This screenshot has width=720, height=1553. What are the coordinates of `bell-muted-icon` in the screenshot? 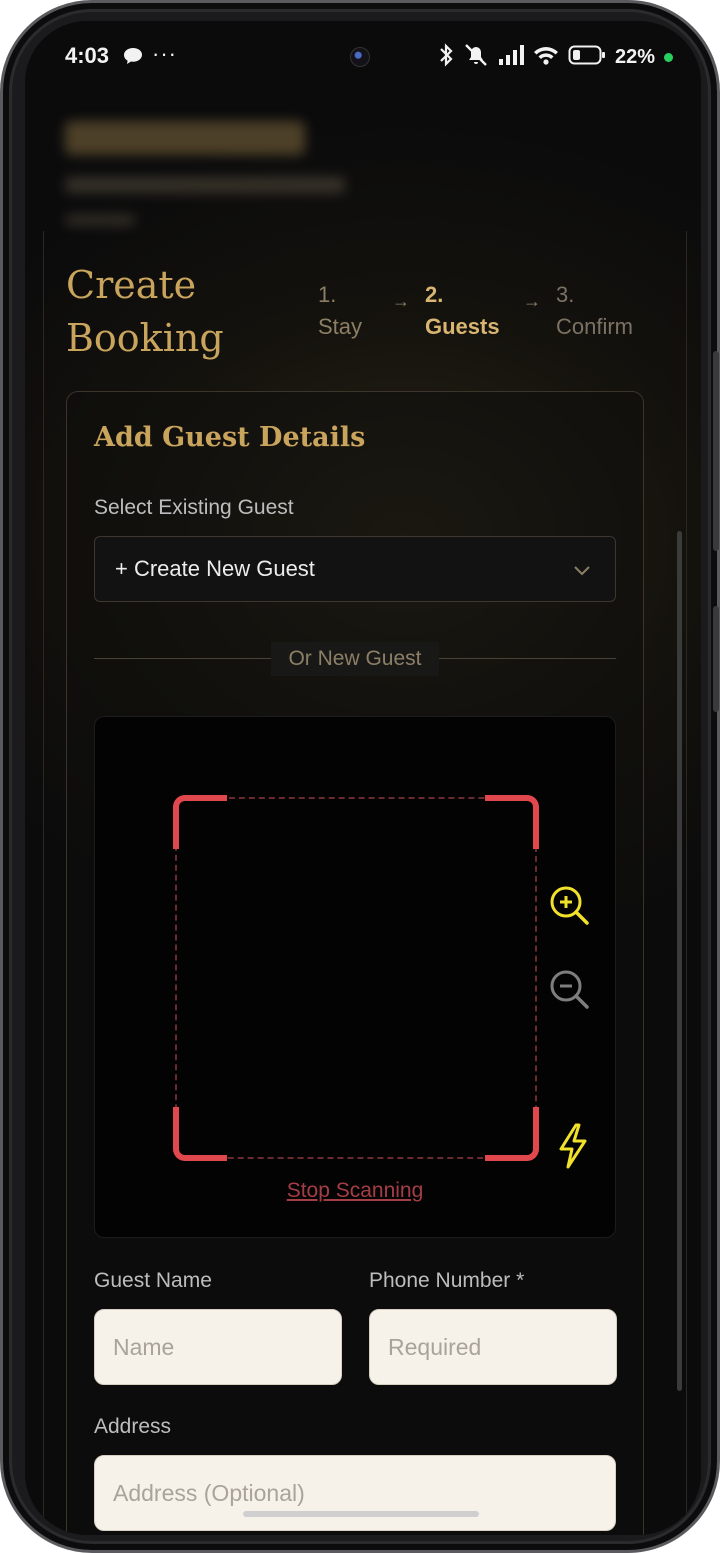 It's located at (476, 57).